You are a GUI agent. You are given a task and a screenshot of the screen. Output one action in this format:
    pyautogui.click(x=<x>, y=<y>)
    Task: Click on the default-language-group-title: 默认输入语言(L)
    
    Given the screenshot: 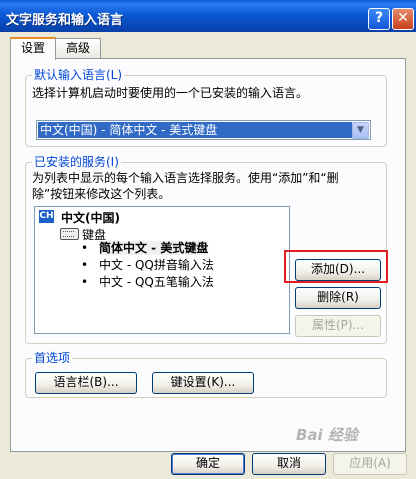 What is the action you would take?
    pyautogui.click(x=78, y=75)
    